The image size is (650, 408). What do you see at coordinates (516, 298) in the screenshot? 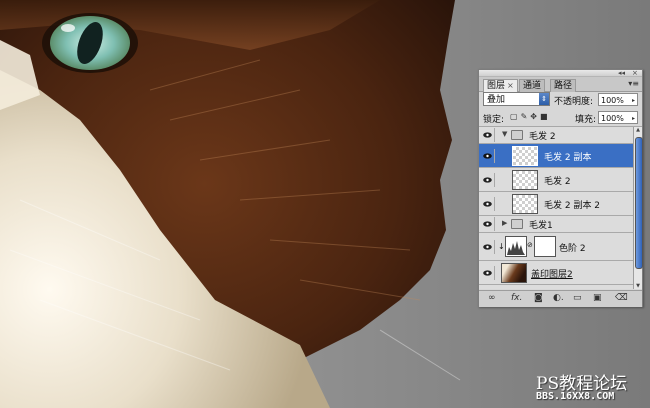
I see `fx-icon: fx.` at bounding box center [516, 298].